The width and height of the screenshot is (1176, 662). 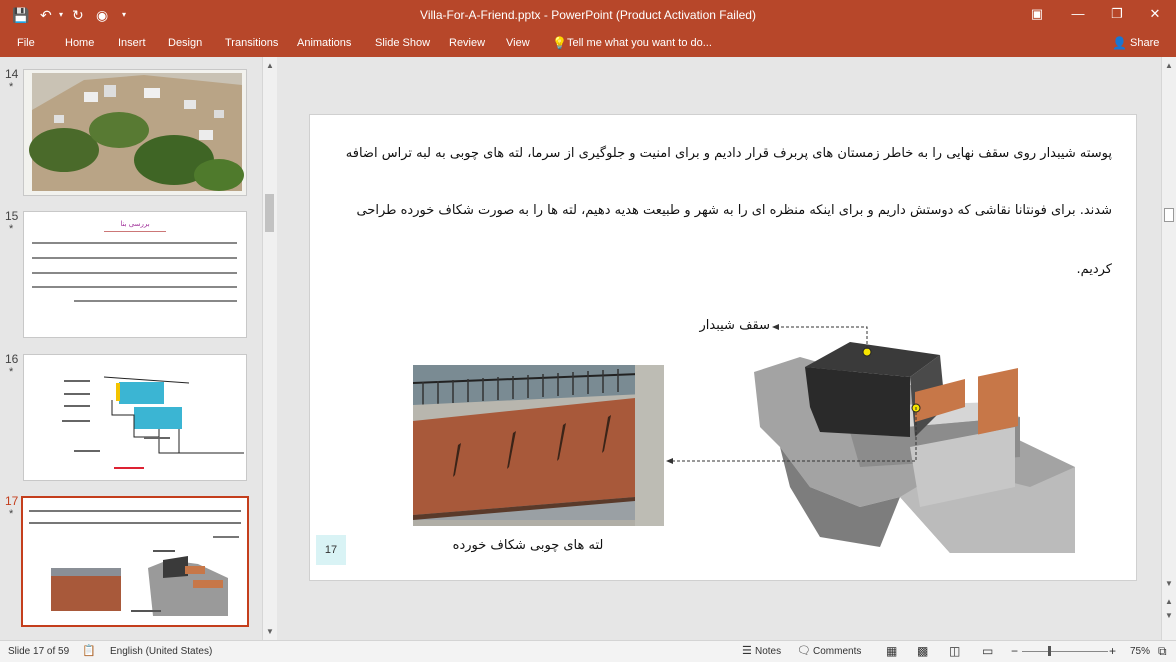 I want to click on thumbnail-number: 17, so click(x=12, y=501).